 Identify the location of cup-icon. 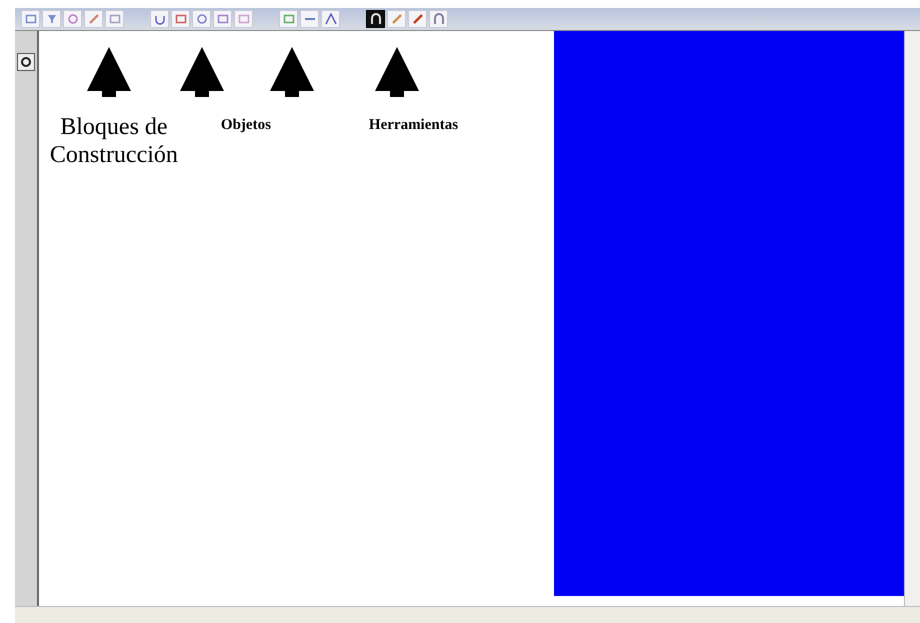
(160, 19).